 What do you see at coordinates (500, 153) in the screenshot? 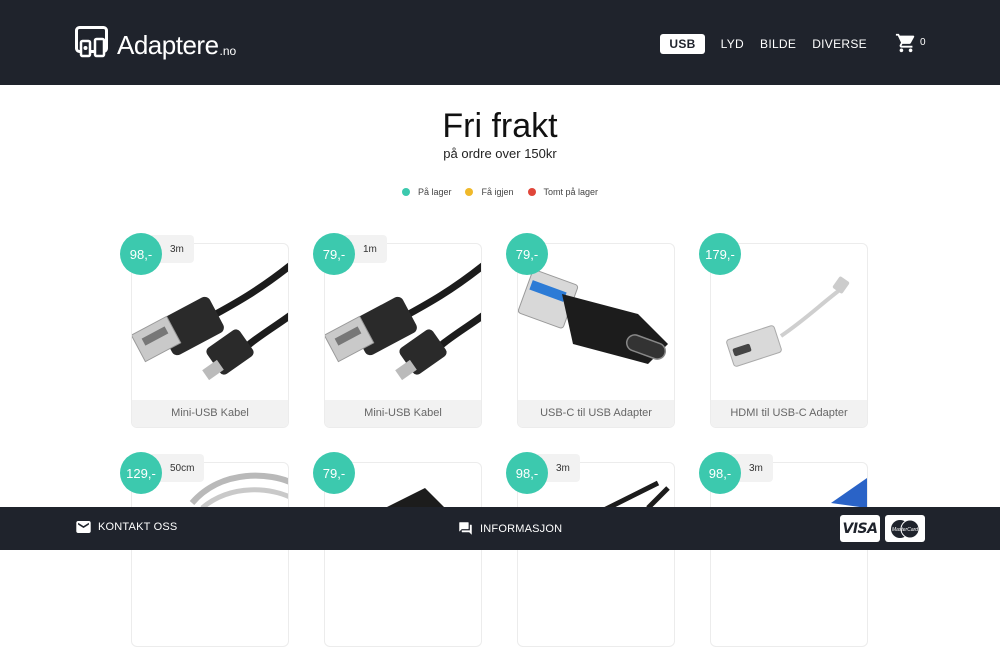
I see `hero-subtitle: på ordre over 150kr` at bounding box center [500, 153].